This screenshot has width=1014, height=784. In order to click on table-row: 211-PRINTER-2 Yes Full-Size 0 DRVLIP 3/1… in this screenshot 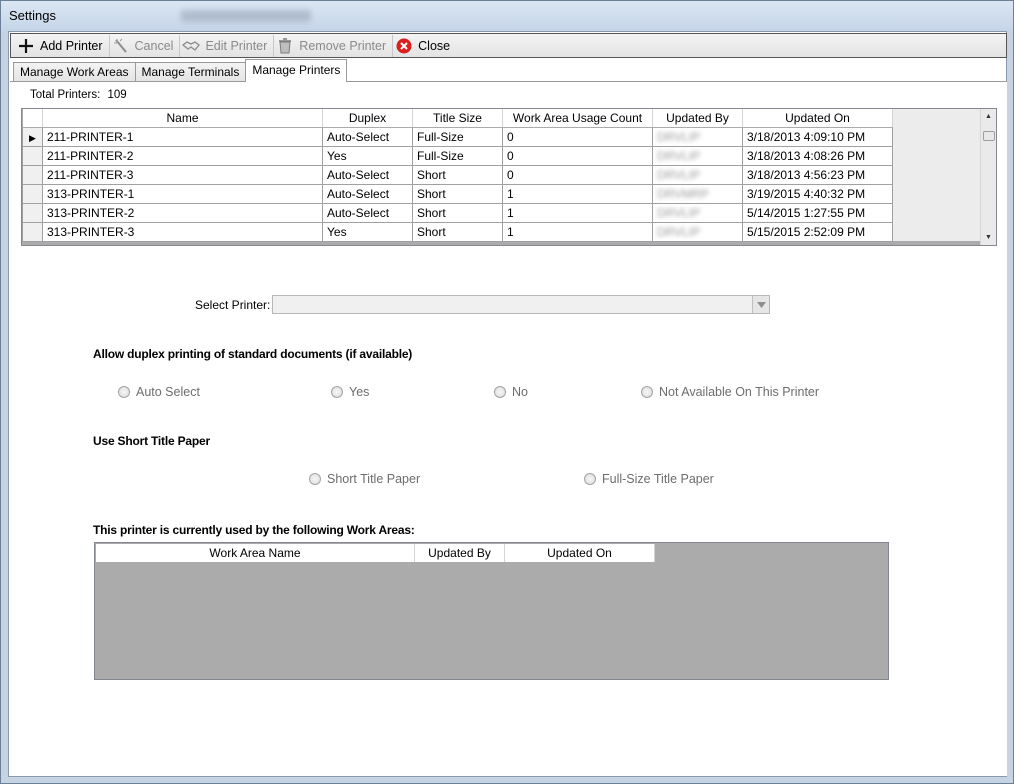, I will do `click(502, 155)`.